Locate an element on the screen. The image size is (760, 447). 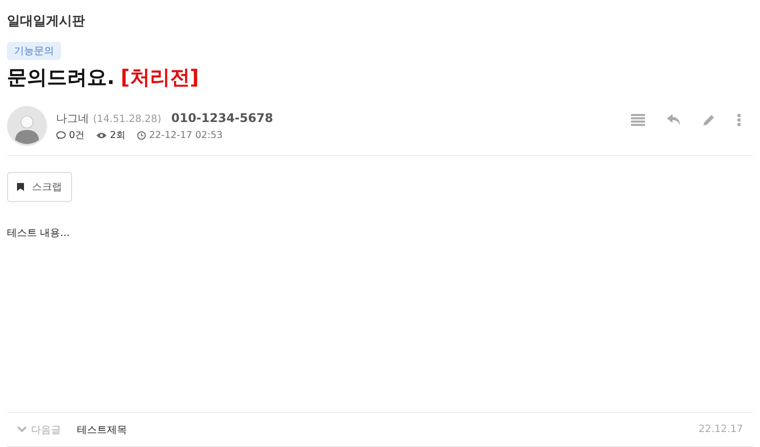
next-post-date: 22.12.17 is located at coordinates (720, 429).